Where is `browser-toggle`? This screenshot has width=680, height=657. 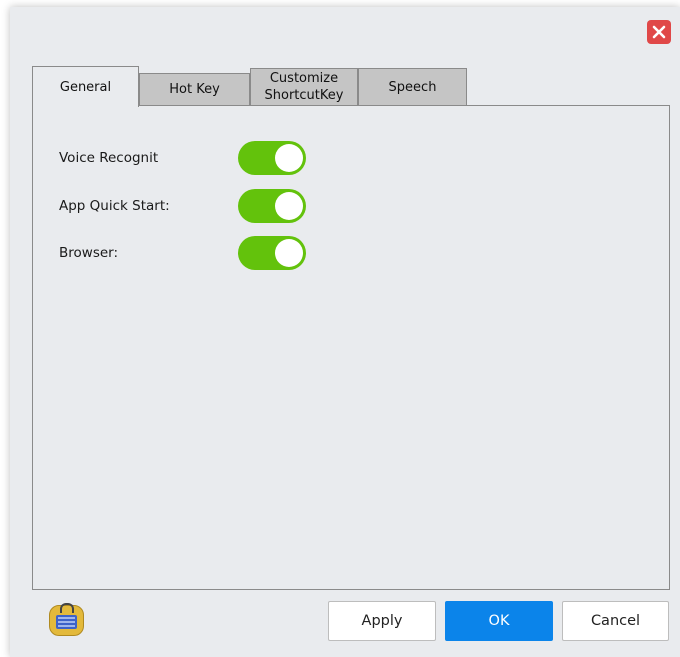
browser-toggle is located at coordinates (272, 253).